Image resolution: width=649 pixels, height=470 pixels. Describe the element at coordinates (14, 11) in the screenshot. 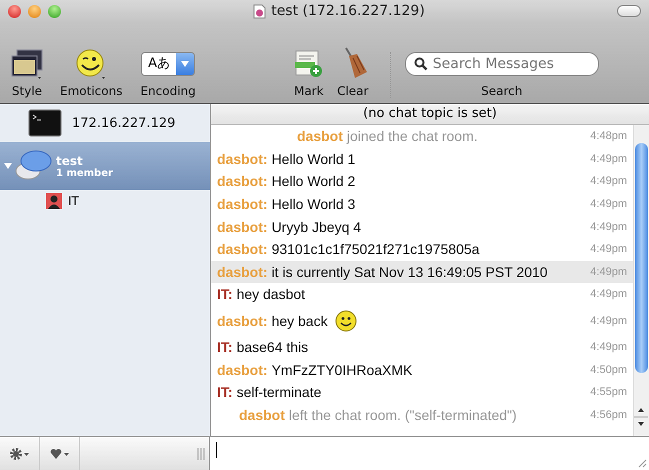

I see `close-button` at that location.